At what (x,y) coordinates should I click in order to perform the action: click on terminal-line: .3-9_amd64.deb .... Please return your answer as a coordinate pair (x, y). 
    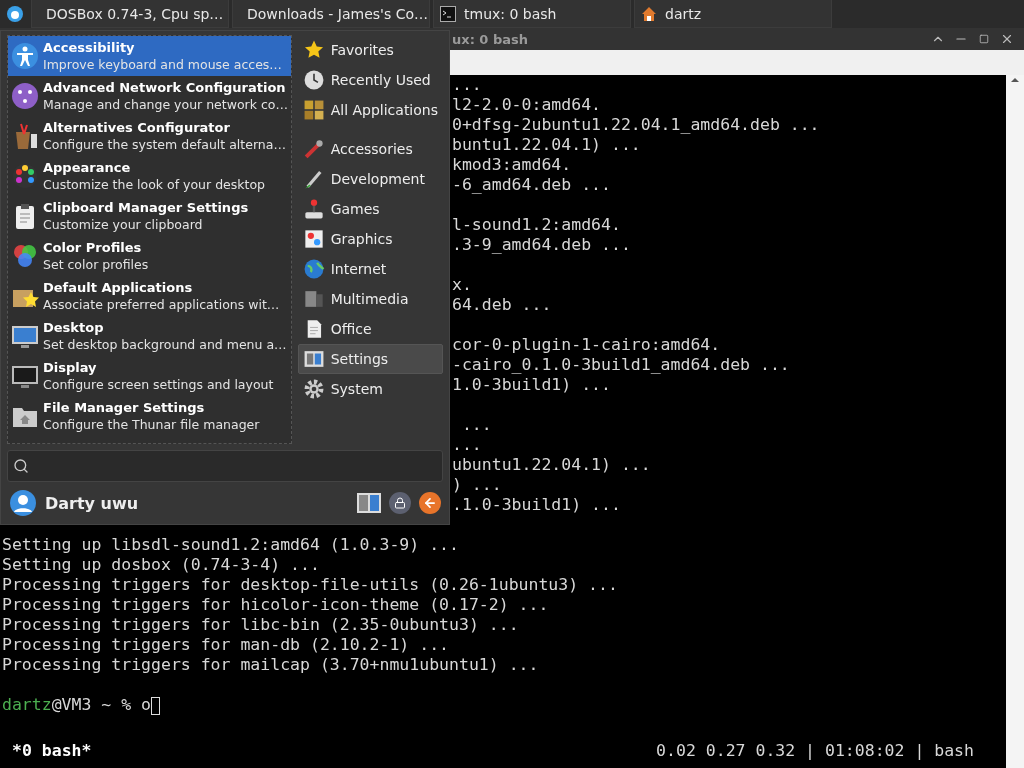
    Looking at the image, I should click on (541, 244).